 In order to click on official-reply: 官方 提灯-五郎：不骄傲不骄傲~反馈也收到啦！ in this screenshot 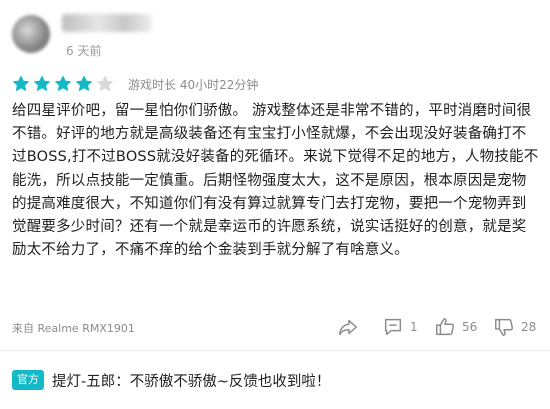, I will do `click(171, 380)`.